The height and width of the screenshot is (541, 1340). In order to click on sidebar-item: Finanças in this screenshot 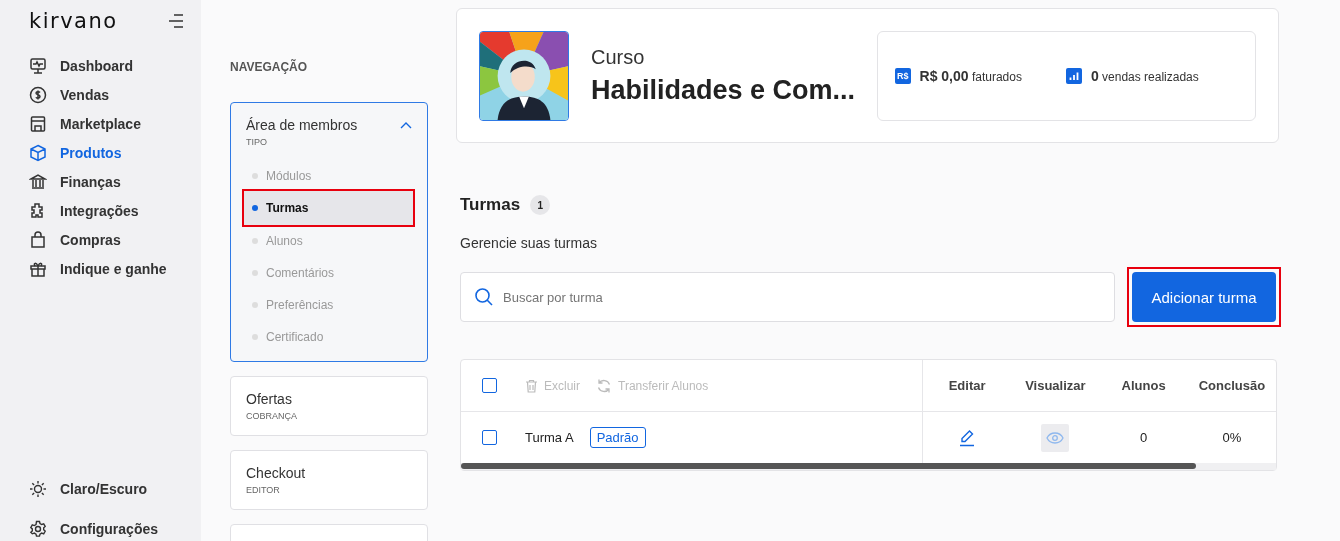, I will do `click(115, 181)`.